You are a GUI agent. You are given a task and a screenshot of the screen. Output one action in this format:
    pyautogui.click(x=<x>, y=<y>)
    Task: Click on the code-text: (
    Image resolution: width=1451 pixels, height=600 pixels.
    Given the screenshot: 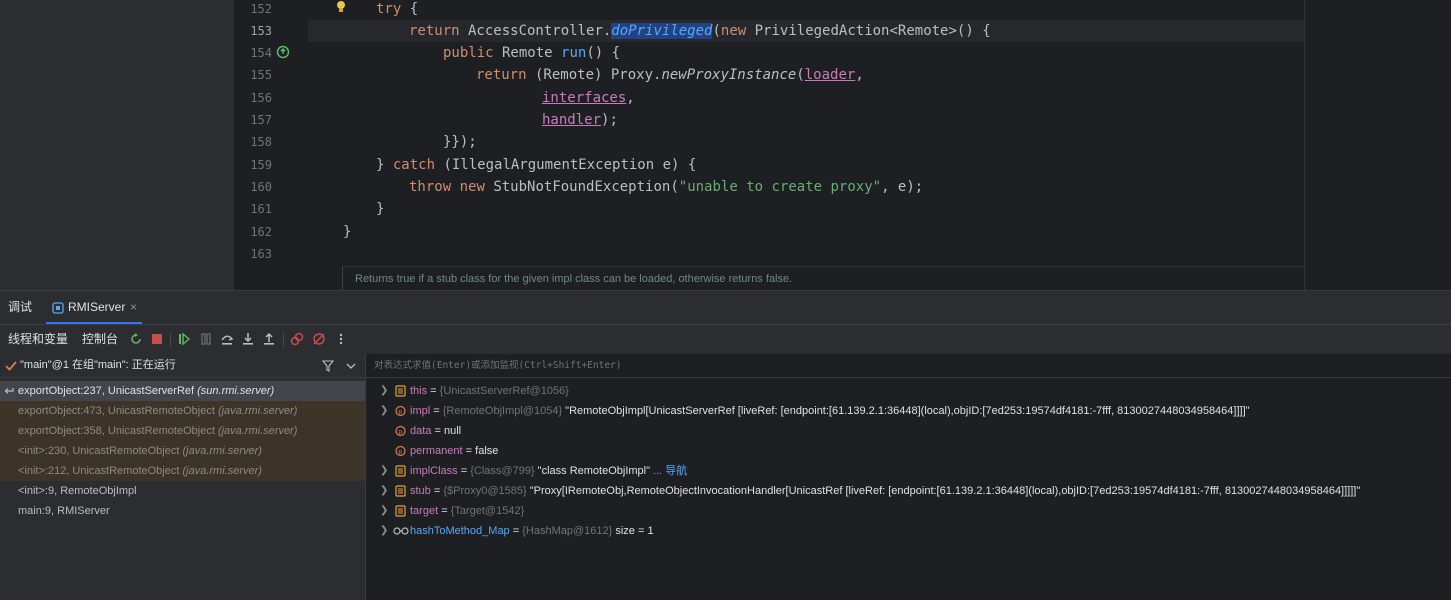 What is the action you would take?
    pyautogui.click(x=716, y=31)
    